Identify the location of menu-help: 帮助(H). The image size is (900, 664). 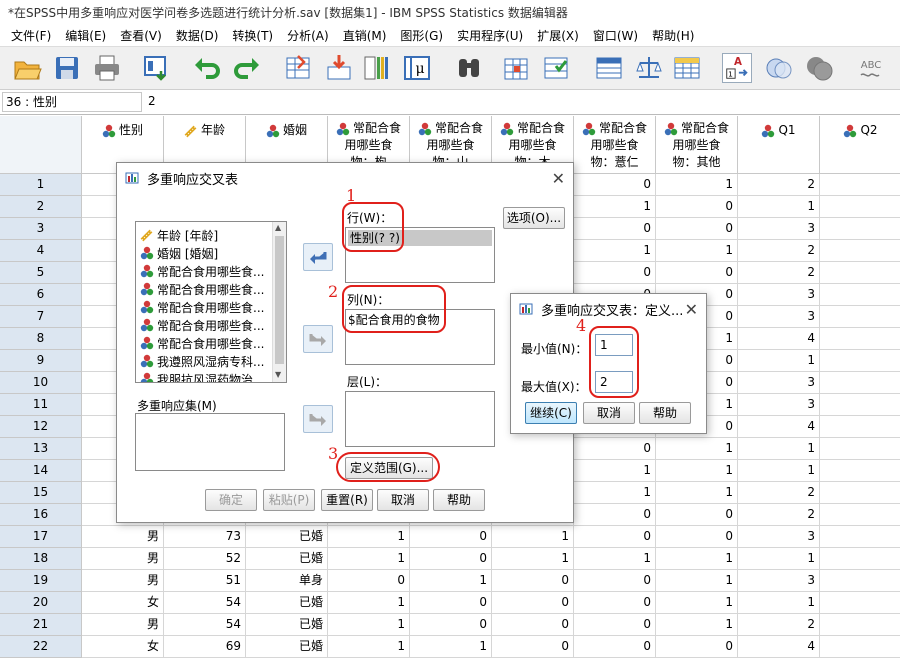
(673, 35).